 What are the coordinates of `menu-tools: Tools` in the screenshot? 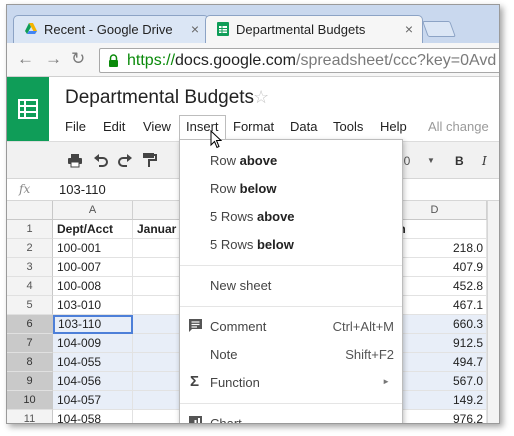 It's located at (348, 127).